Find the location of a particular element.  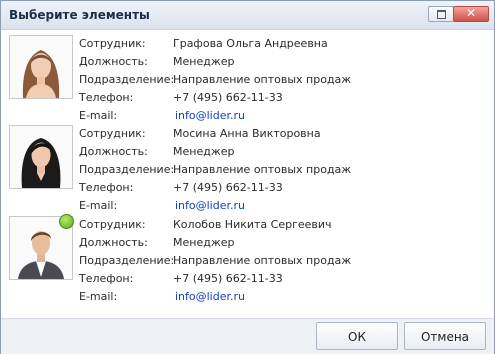

employee-name: Графова Ольга Андреевна is located at coordinates (250, 43).